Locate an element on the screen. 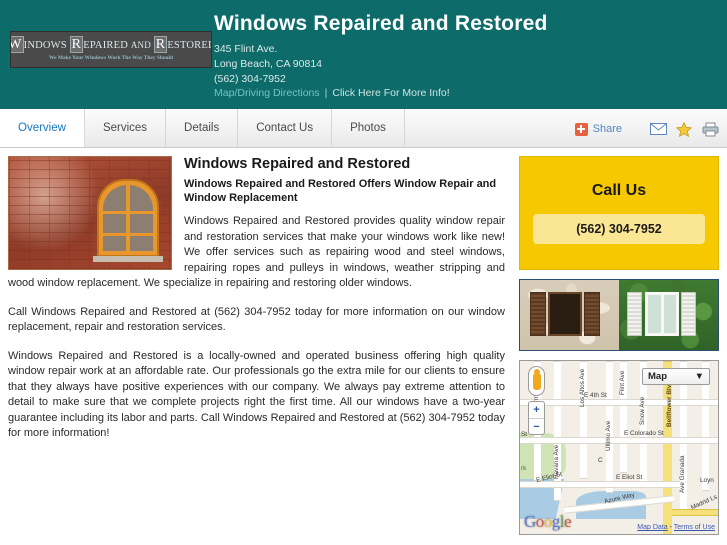 This screenshot has height=545, width=727. business-phone: (562) 304-7952 is located at coordinates (250, 79).